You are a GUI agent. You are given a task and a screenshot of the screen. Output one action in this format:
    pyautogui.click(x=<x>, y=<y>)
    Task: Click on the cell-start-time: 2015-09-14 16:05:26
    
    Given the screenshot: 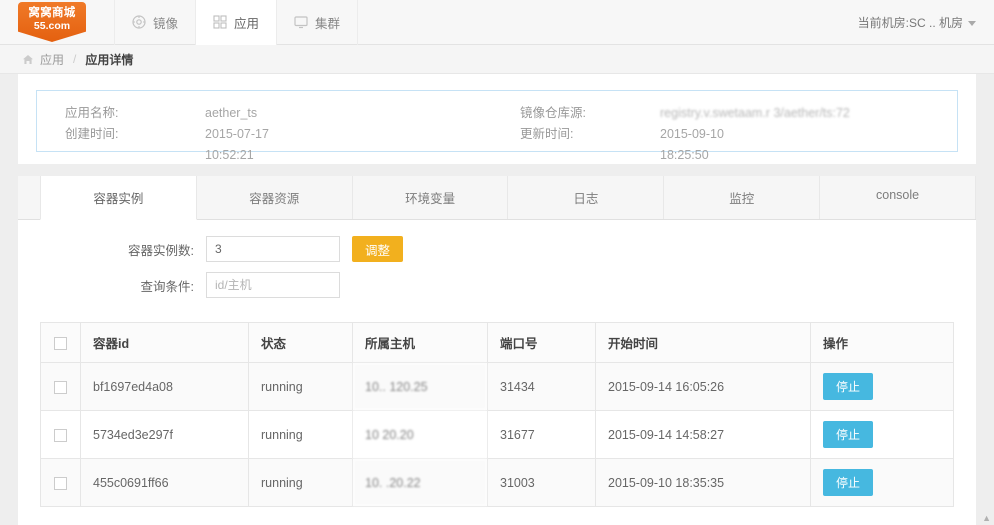 What is the action you would take?
    pyautogui.click(x=703, y=386)
    